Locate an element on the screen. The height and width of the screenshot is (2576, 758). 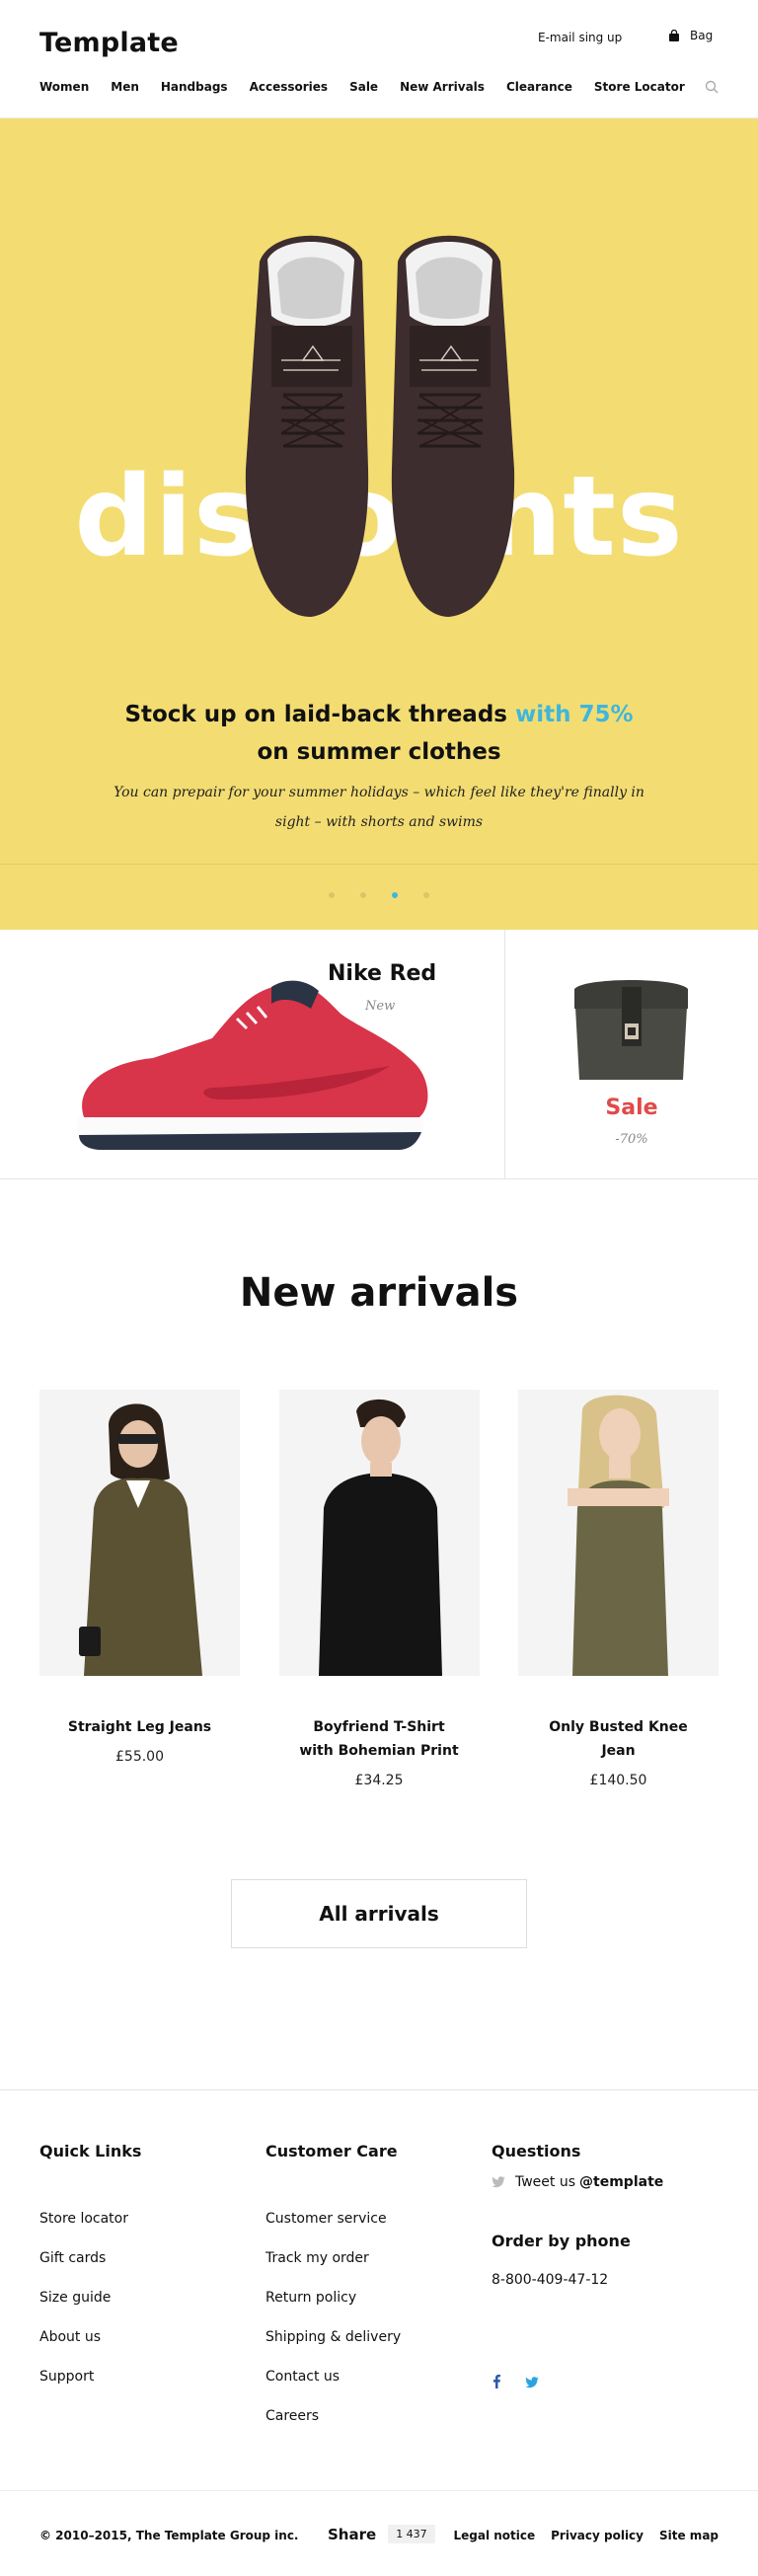
footer-link: Size guide is located at coordinates (83, 2297).